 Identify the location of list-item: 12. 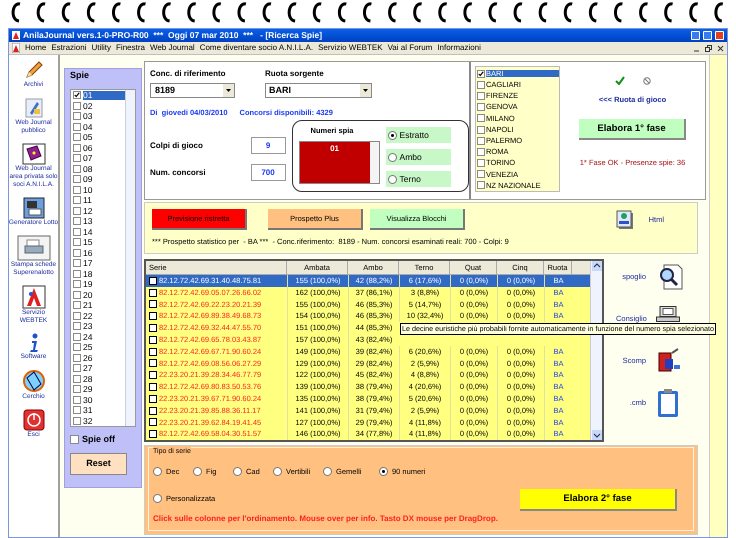
(104, 210).